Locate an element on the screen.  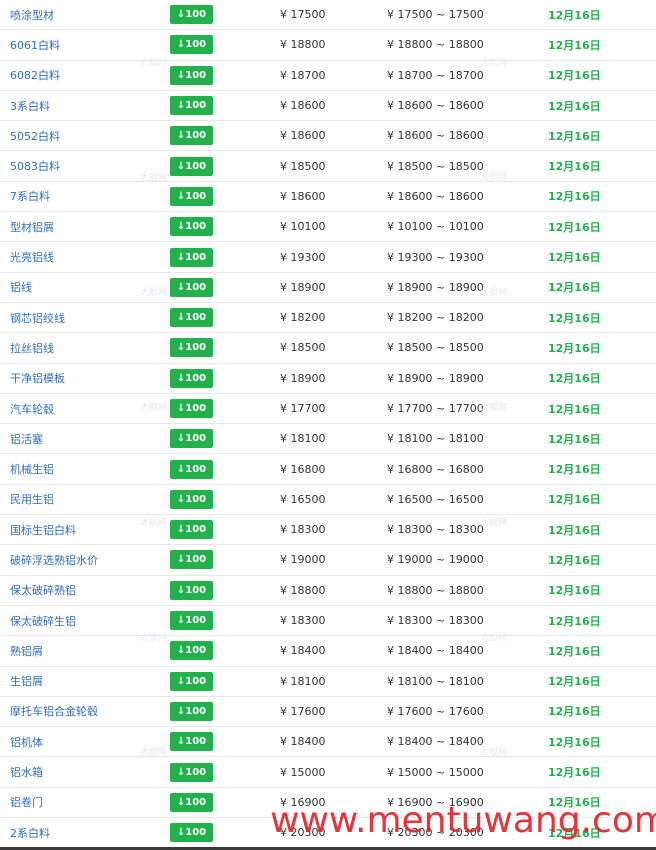
material-name-link: 7系白料 is located at coordinates (30, 196).